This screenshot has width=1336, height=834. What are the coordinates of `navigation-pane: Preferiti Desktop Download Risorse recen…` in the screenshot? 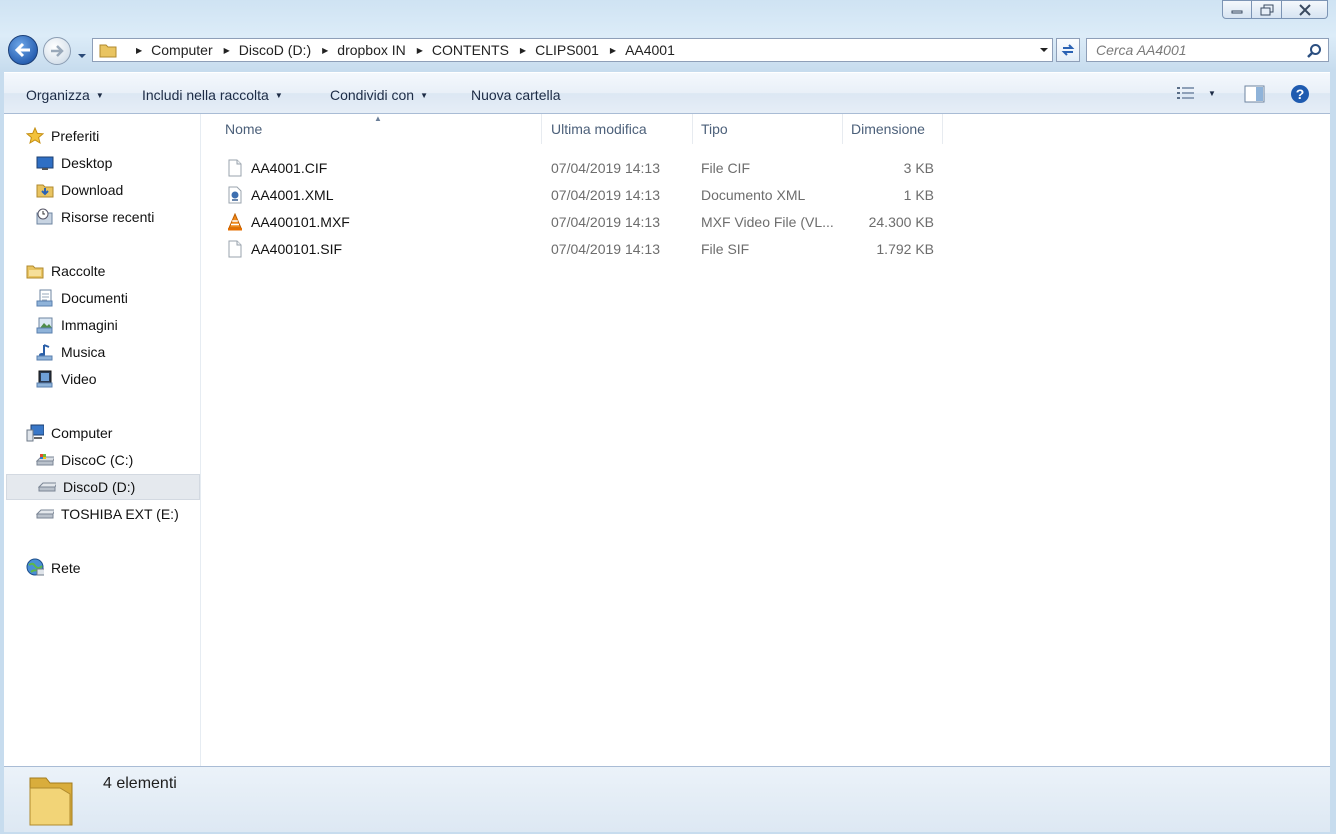 It's located at (102, 440).